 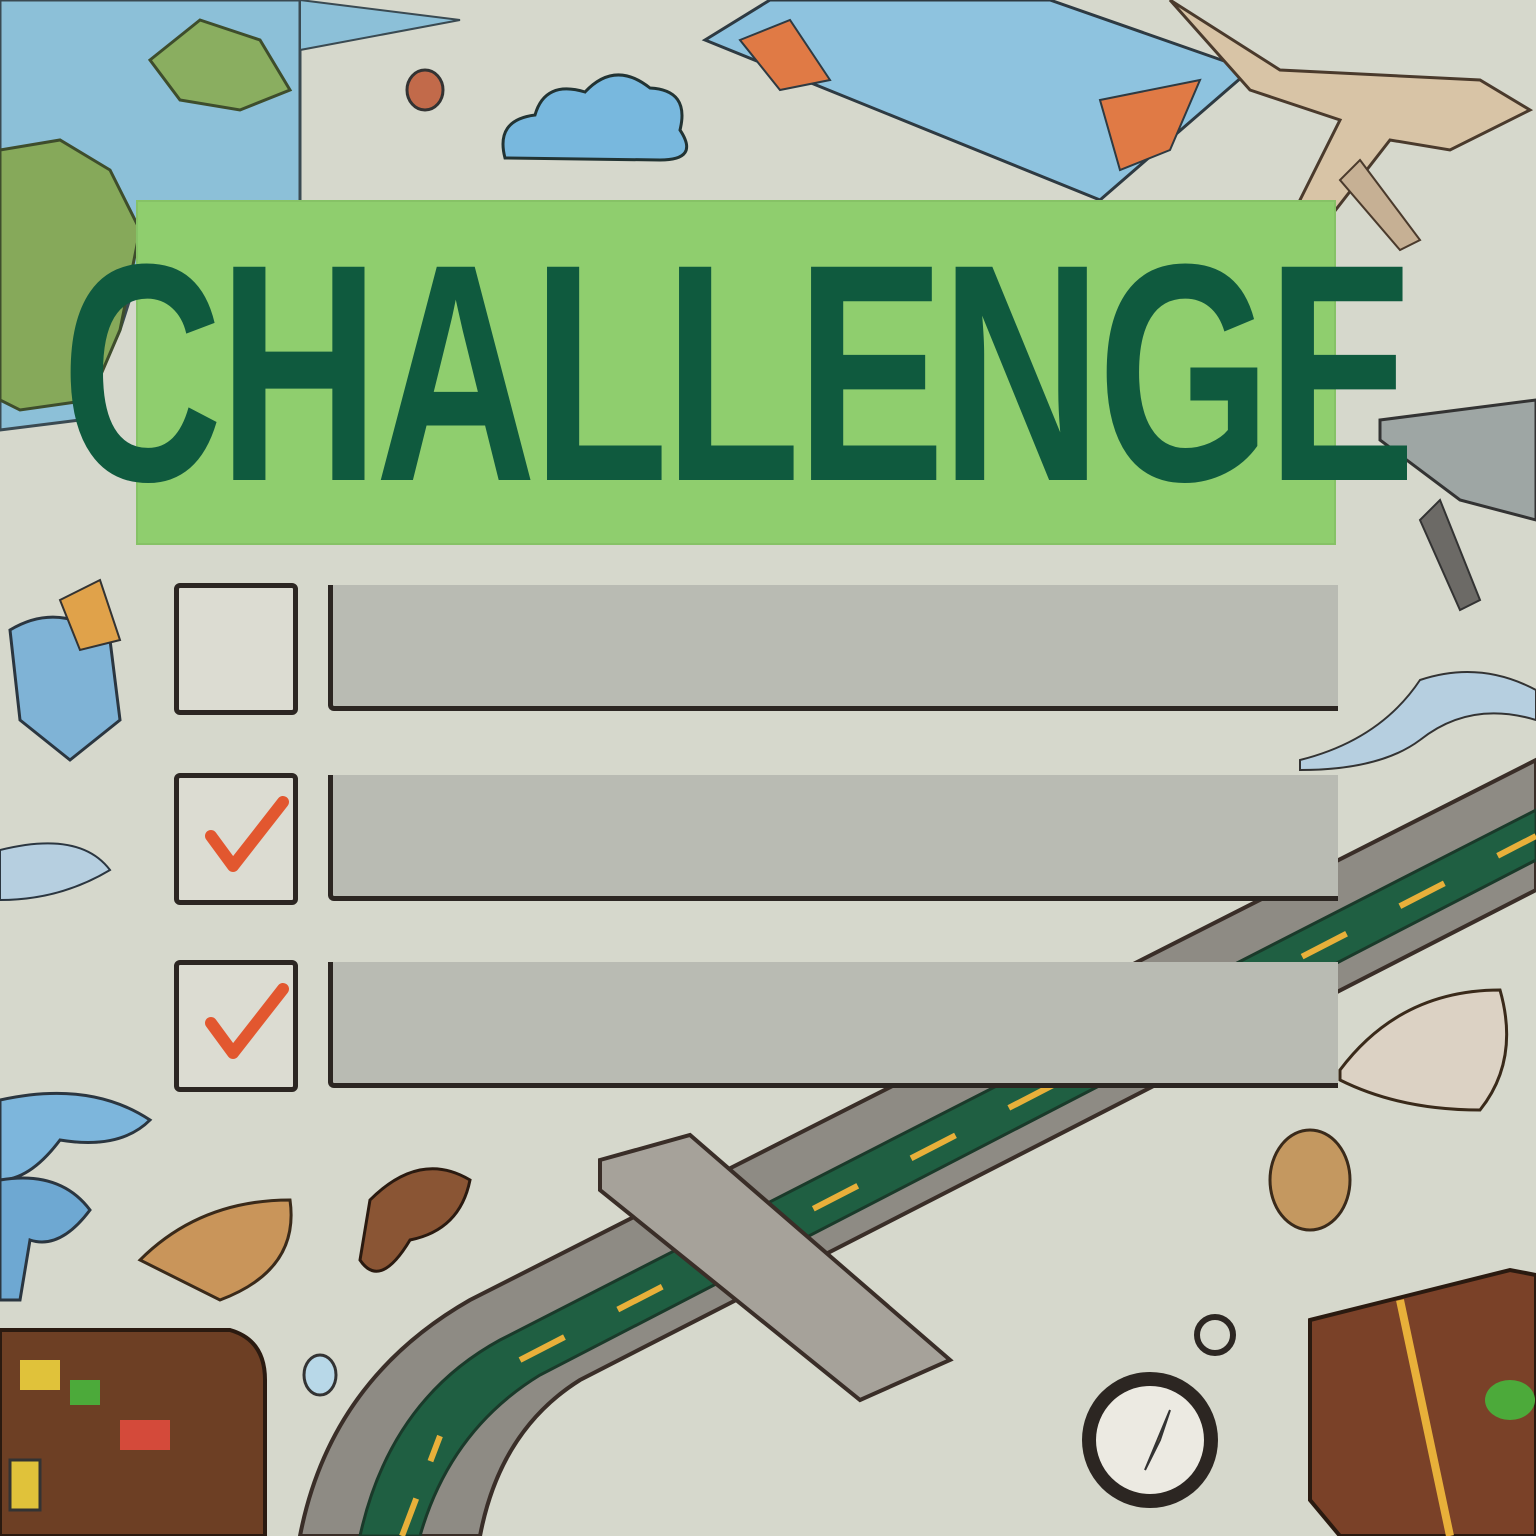 What do you see at coordinates (76, 1196) in the screenshot?
I see `wave-icon` at bounding box center [76, 1196].